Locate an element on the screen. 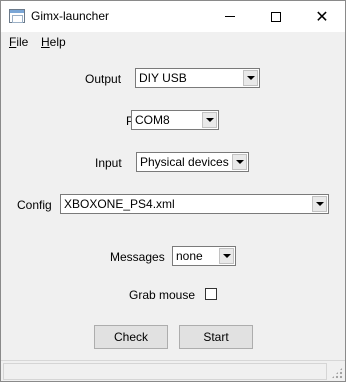  input-select: Physical devices is located at coordinates (192, 162).